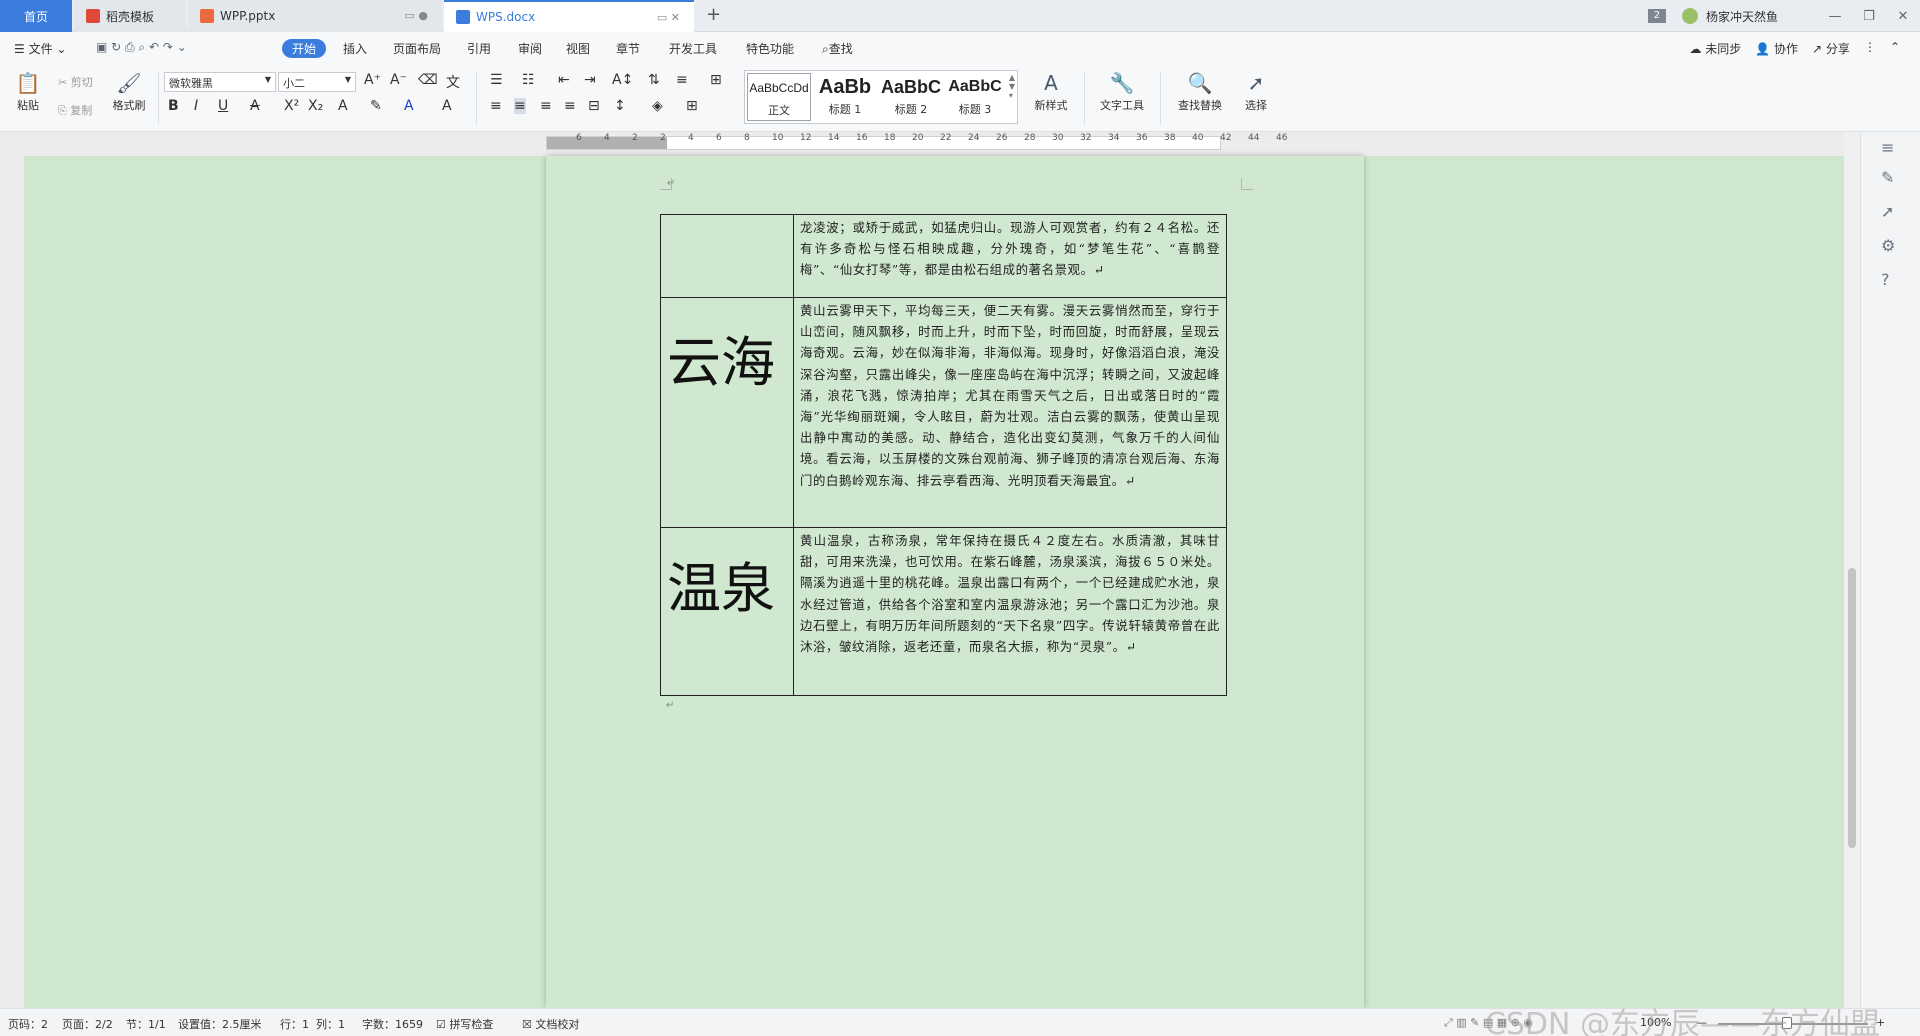 Image resolution: width=1920 pixels, height=1036 pixels. Describe the element at coordinates (392, 1024) in the screenshot. I see `status-word-count: 字数：1659` at that location.